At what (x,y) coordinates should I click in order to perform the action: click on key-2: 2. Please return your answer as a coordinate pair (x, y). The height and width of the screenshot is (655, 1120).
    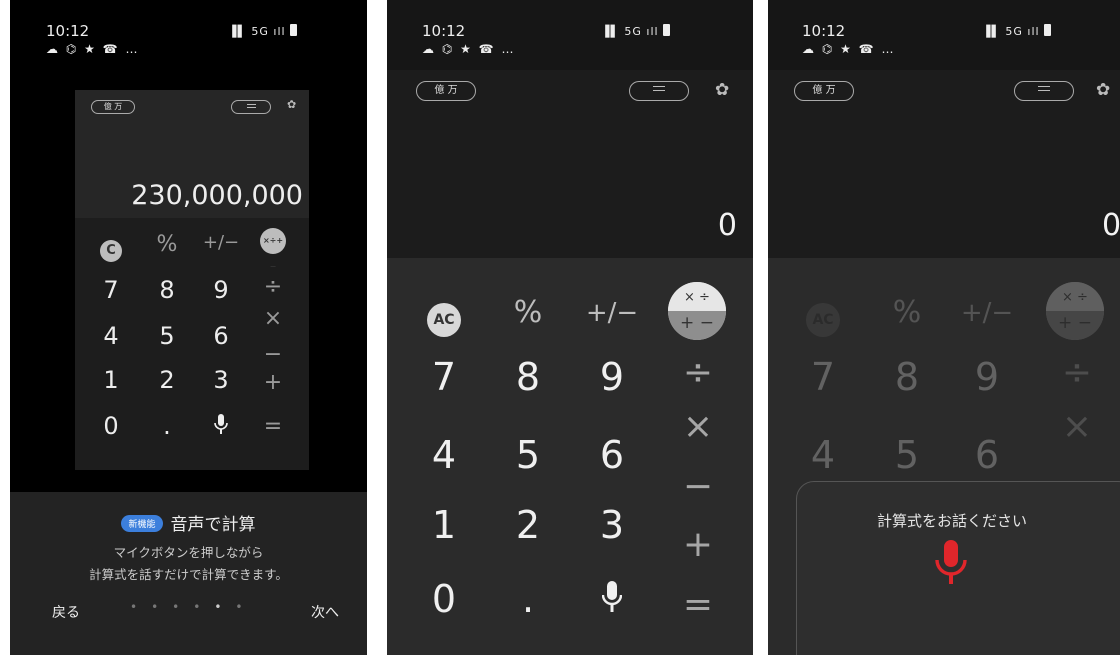
    Looking at the image, I should click on (528, 525).